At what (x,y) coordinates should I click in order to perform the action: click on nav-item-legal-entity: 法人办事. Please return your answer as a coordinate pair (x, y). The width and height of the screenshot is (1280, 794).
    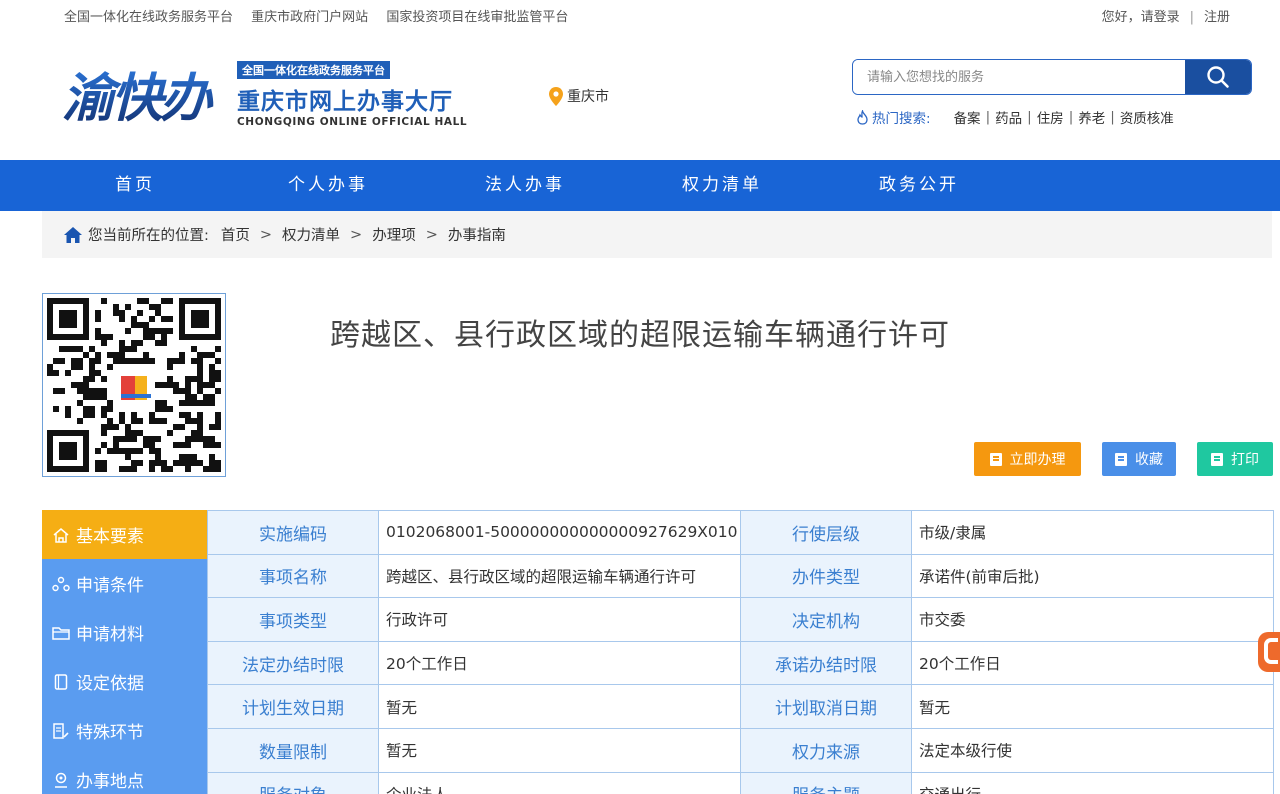
    Looking at the image, I should click on (525, 185).